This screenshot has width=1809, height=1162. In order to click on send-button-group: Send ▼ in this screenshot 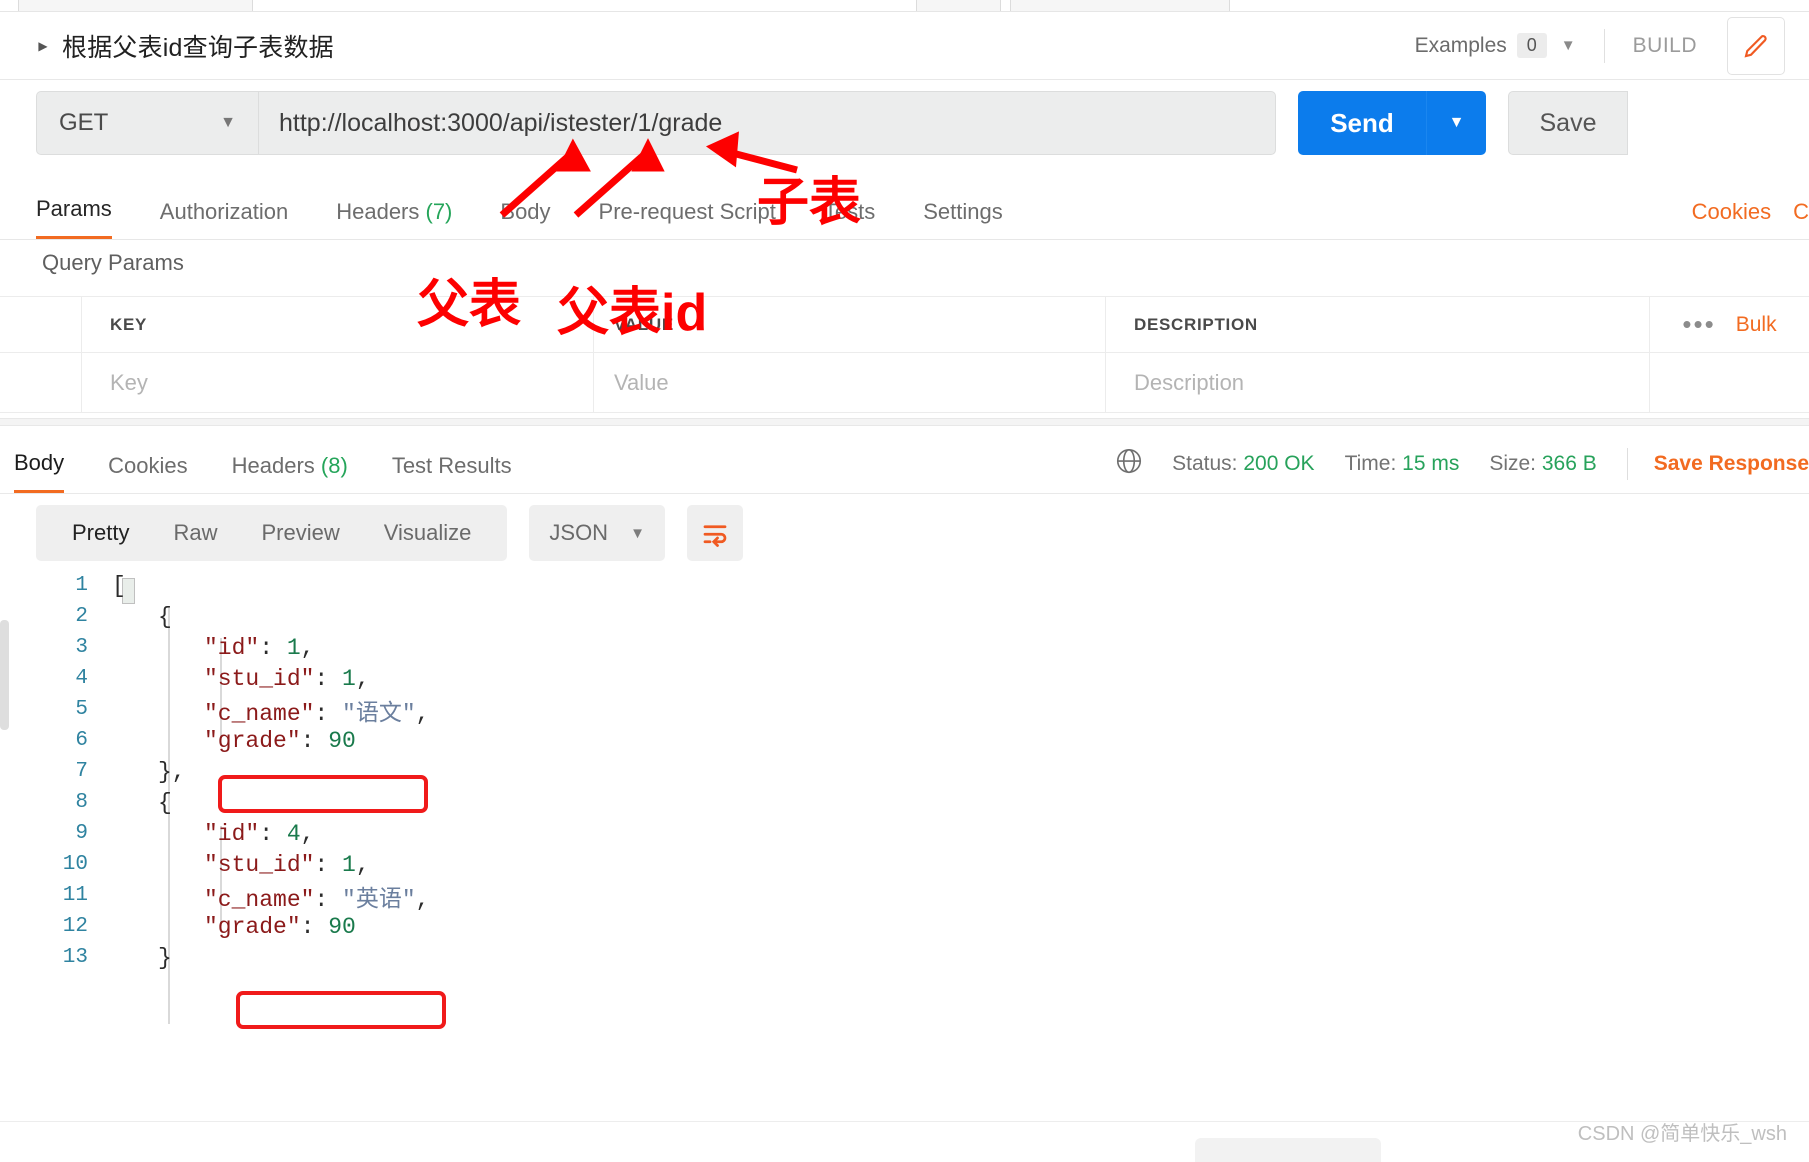, I will do `click(1392, 123)`.